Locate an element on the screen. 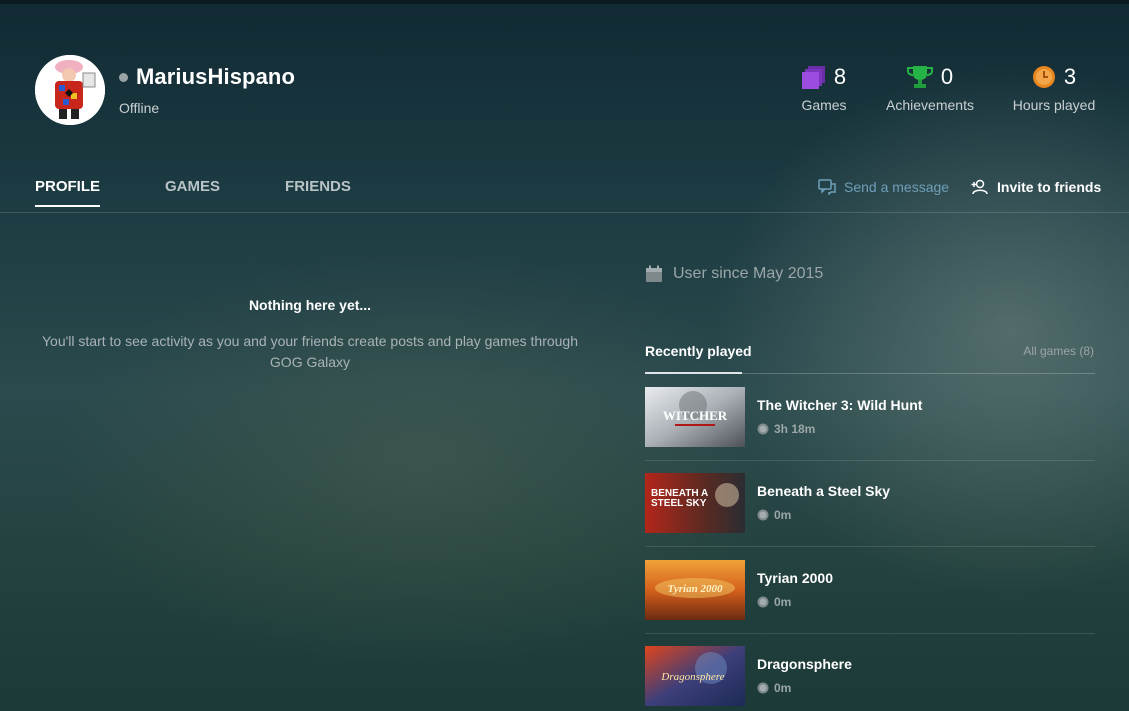 The image size is (1129, 711). recently-played-underline is located at coordinates (693, 373).